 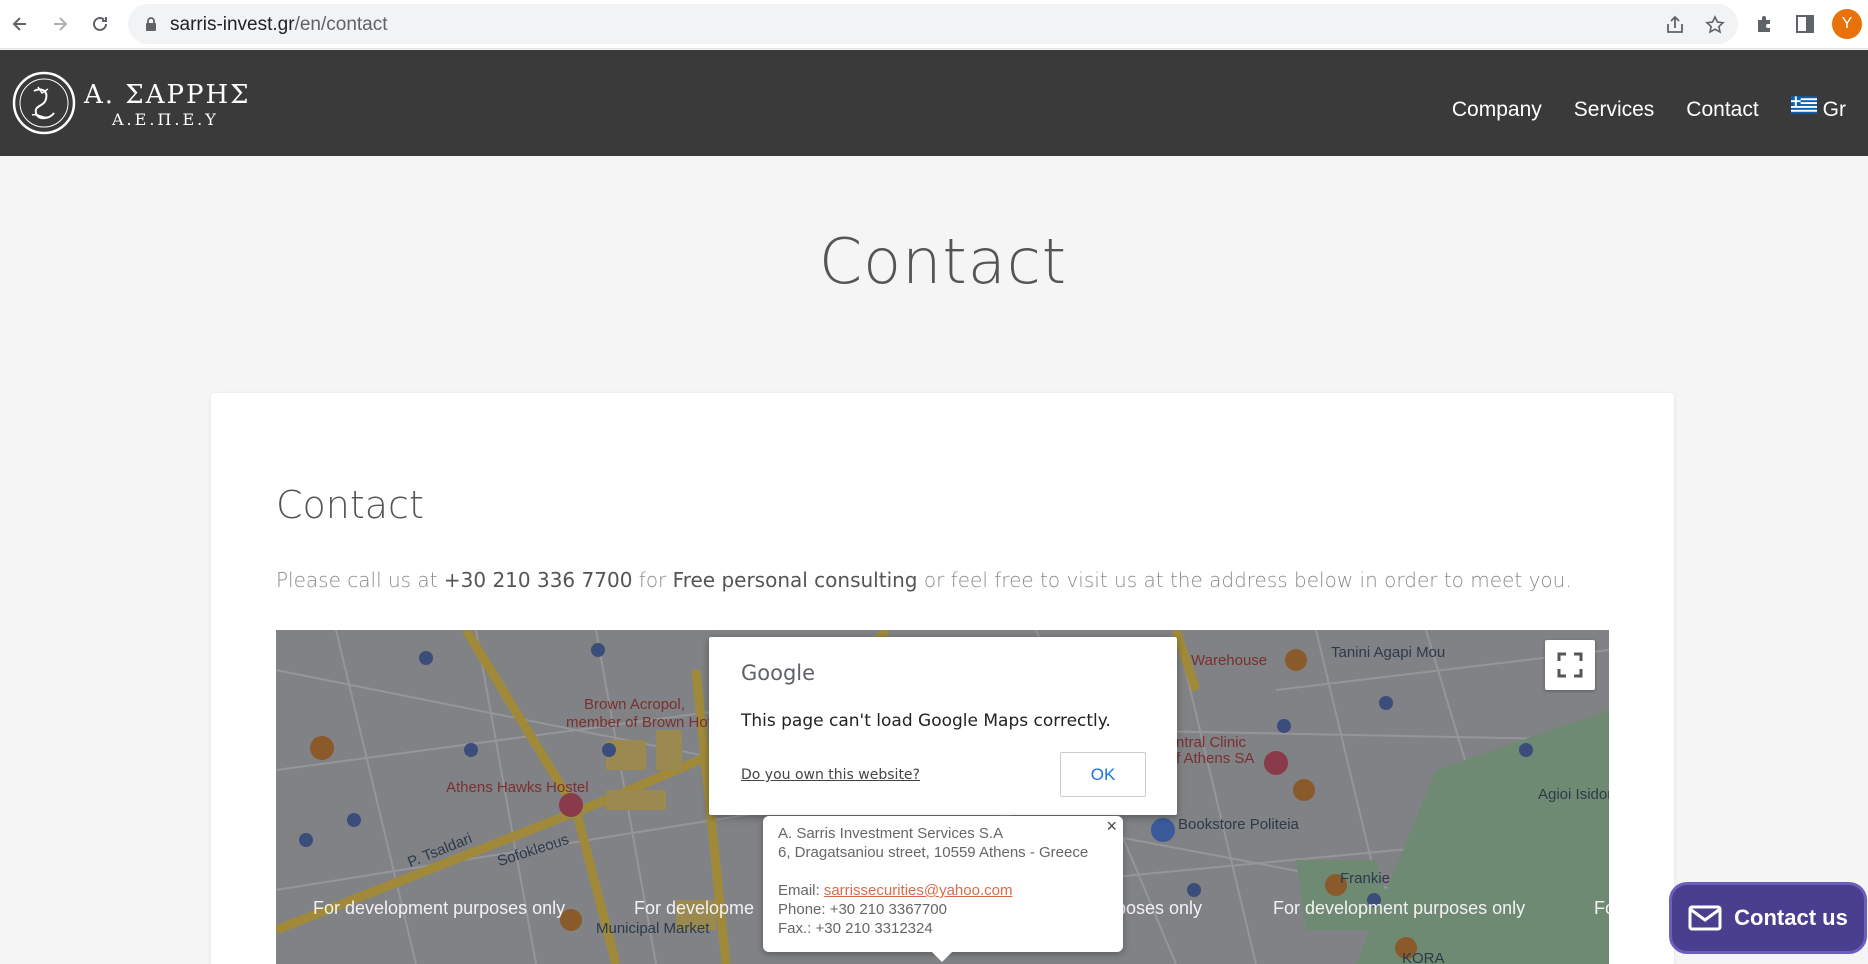 I want to click on map-label-kora: KORA, so click(x=1423, y=957).